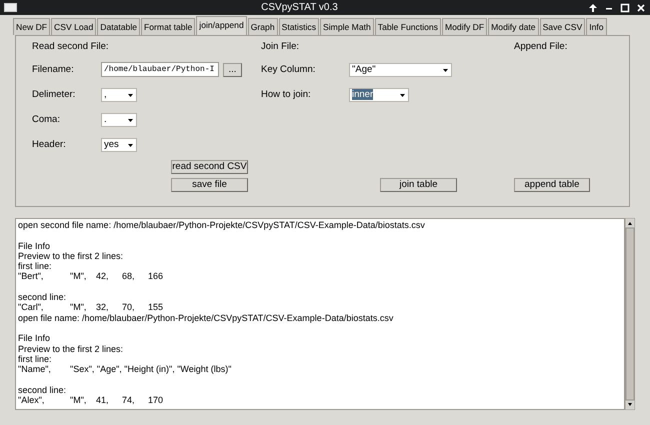  I want to click on log-line: open file name: /home/blaubaer/Python-Projekte/CSVpySTAT/CSV-Example-Data/biostats.csv, so click(206, 317).